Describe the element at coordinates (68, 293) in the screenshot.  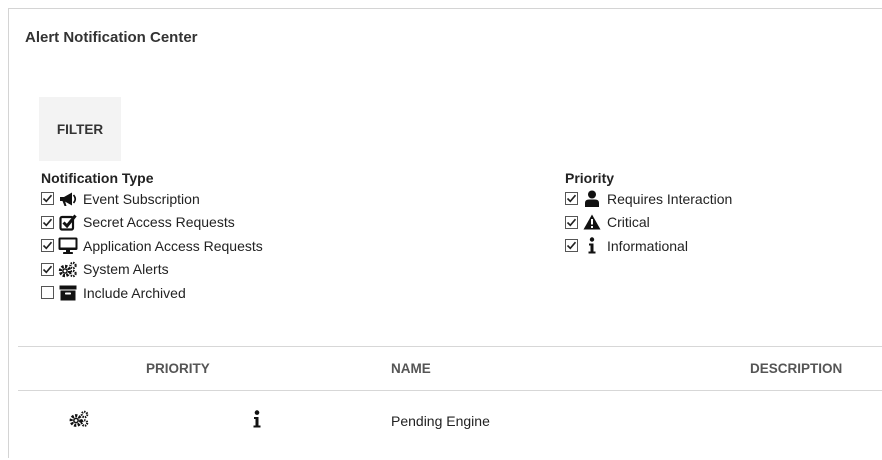
I see `archive-icon` at that location.